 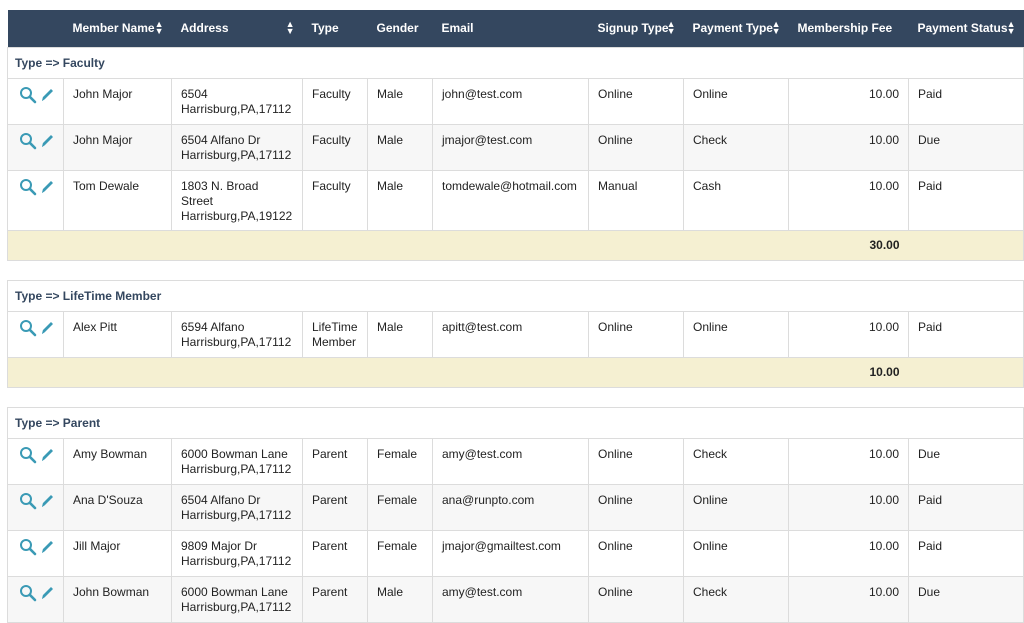 What do you see at coordinates (234, 453) in the screenshot?
I see `address-line: 6000 Bowman Lane` at bounding box center [234, 453].